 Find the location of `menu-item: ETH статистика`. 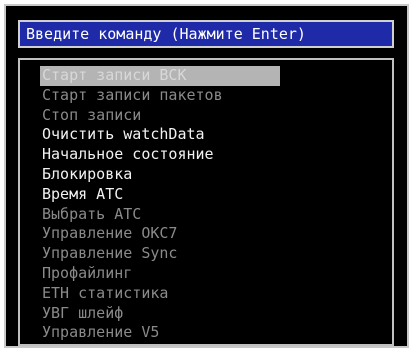

menu-item: ETH статистика is located at coordinates (105, 292).